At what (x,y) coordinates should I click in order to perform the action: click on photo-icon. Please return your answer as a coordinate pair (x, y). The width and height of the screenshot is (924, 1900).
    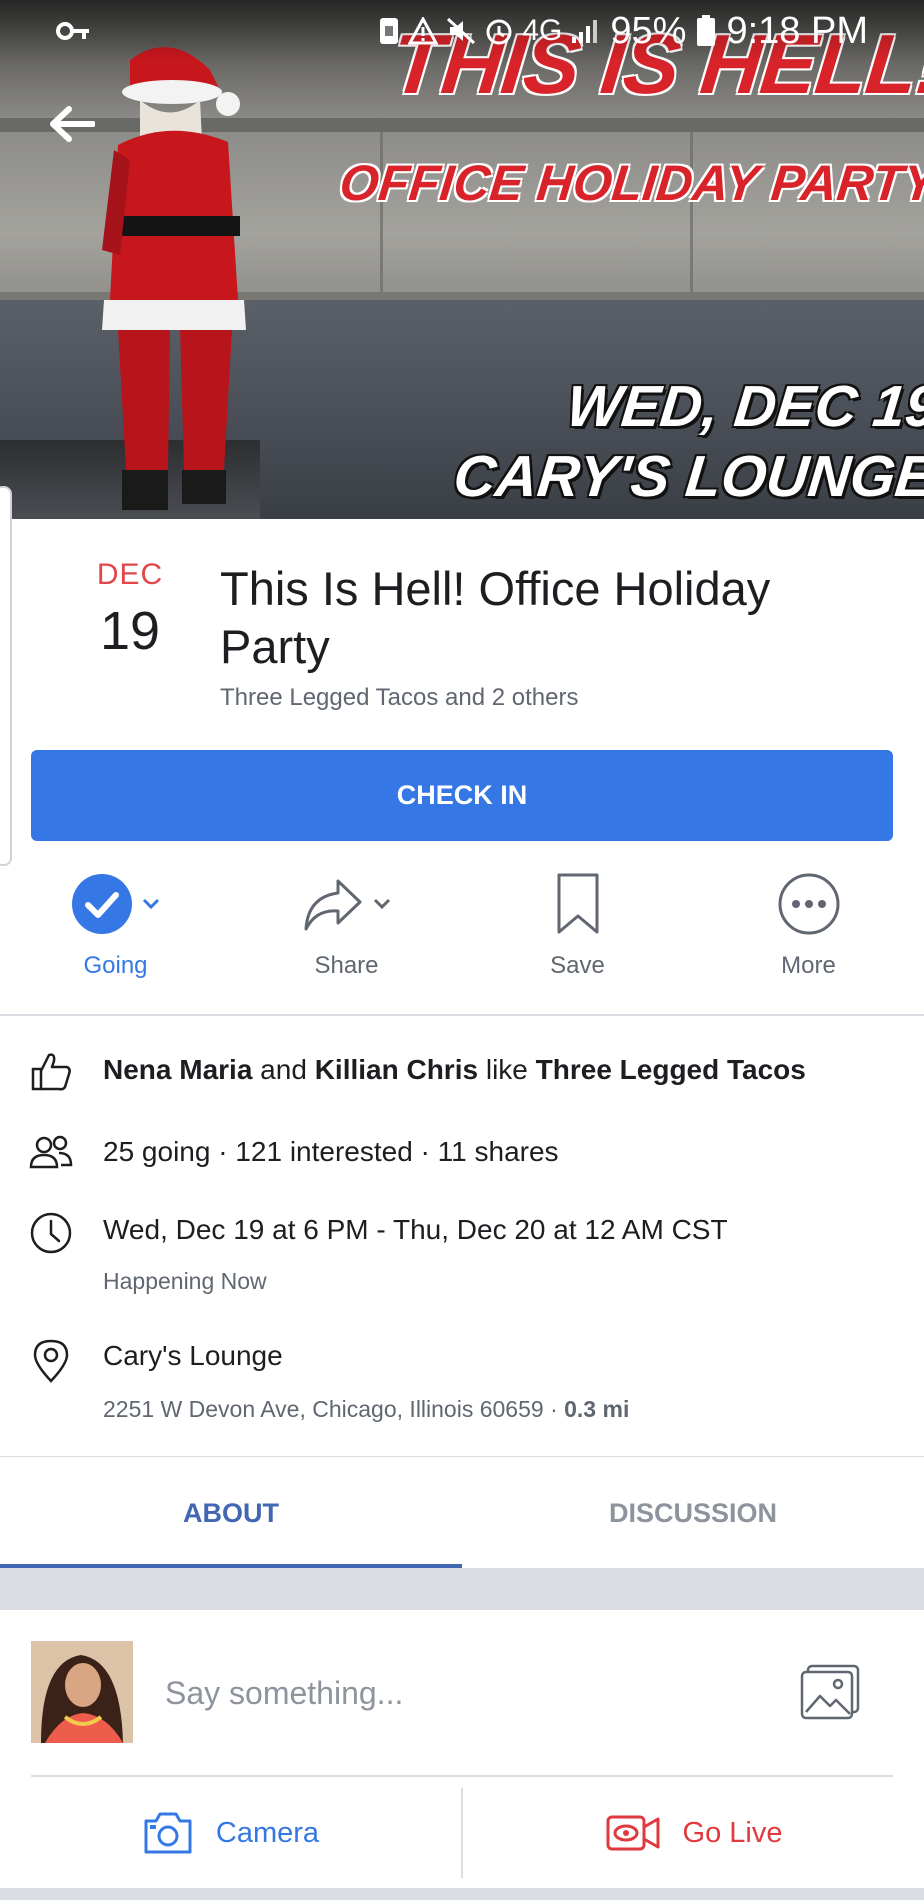
    Looking at the image, I should click on (830, 1692).